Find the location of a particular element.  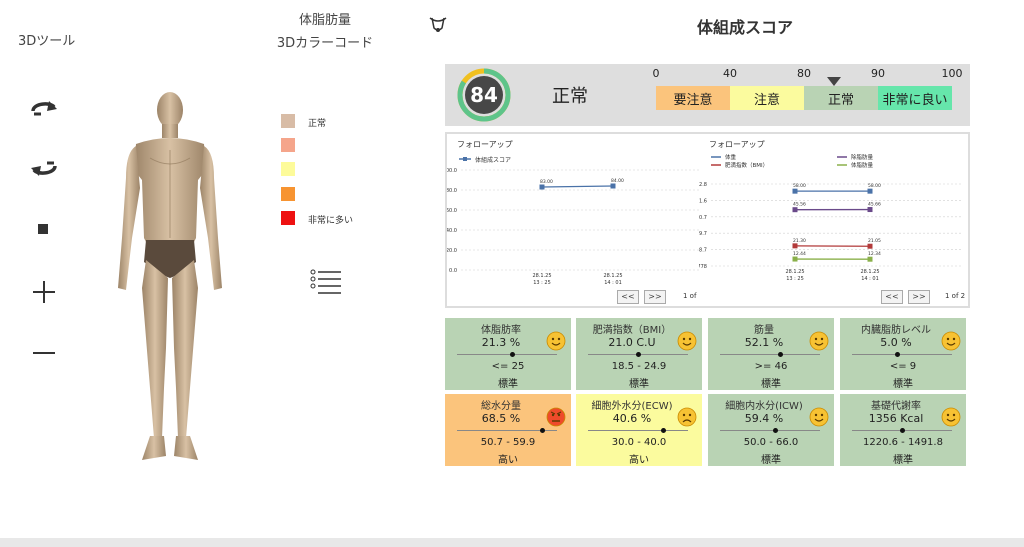

followup-left-next-button: >> is located at coordinates (655, 297).